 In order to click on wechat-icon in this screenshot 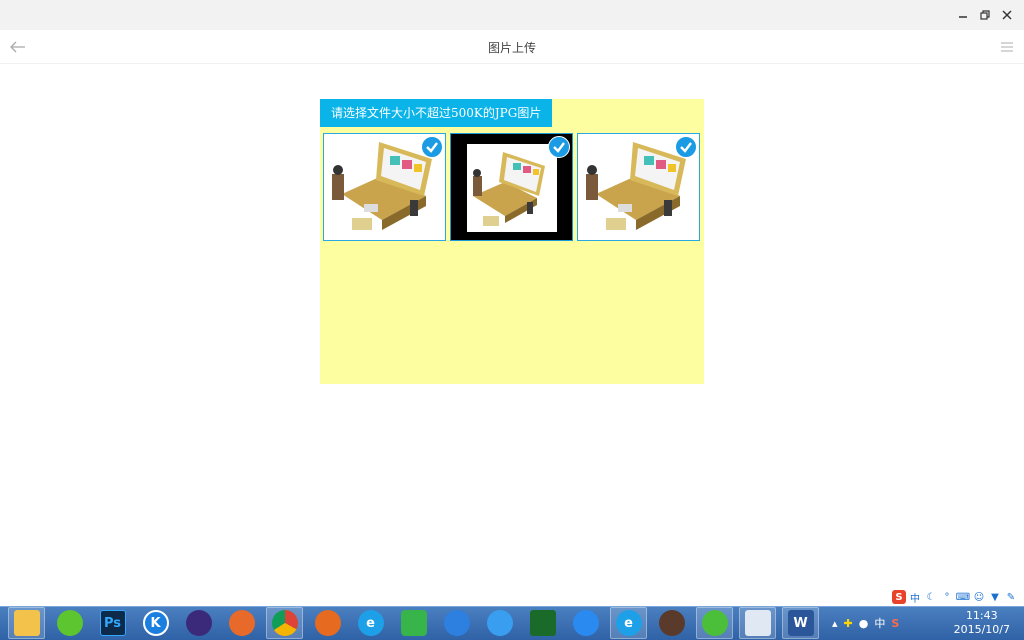, I will do `click(714, 623)`.